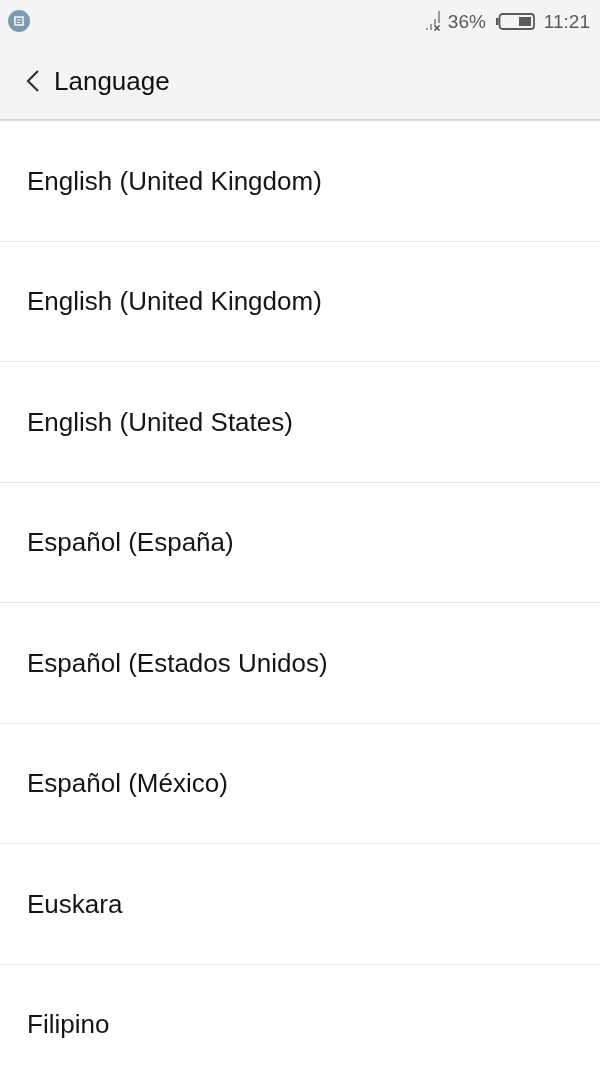  What do you see at coordinates (433, 21) in the screenshot?
I see `no-signal-icon` at bounding box center [433, 21].